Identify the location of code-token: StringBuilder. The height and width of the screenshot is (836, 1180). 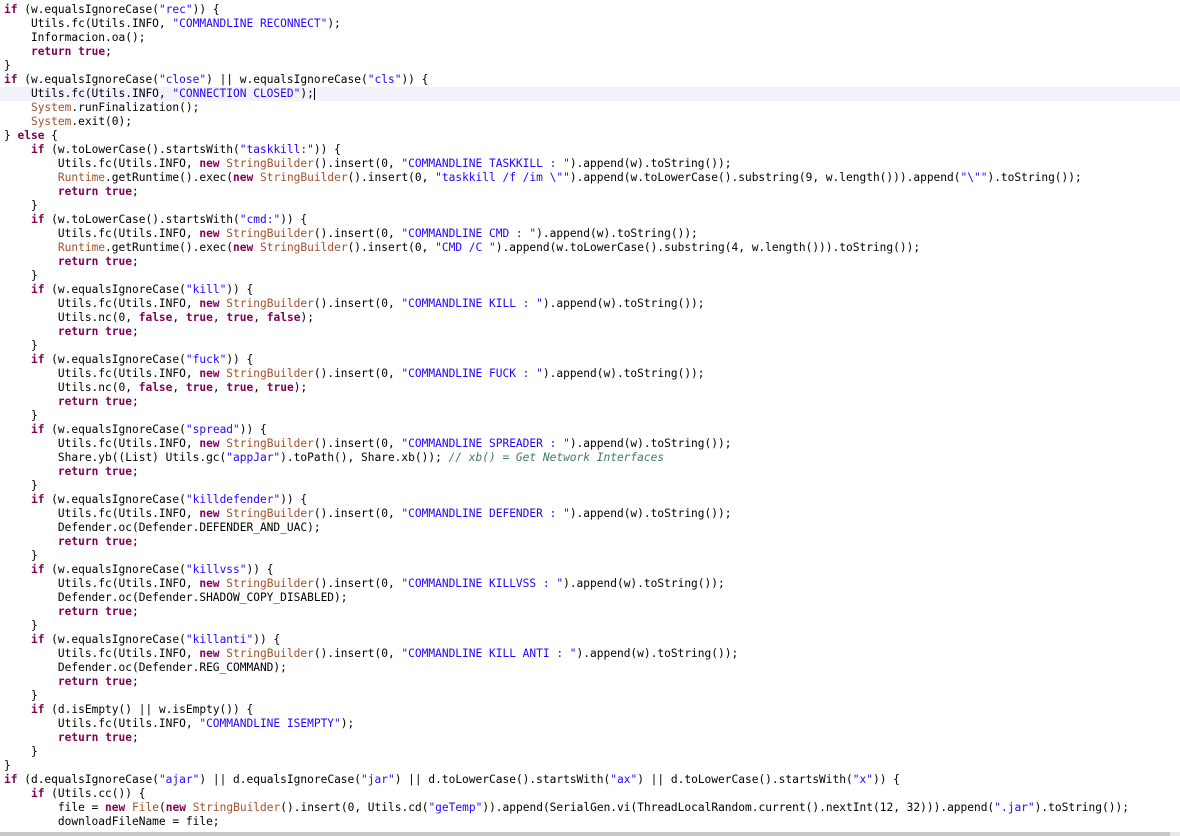
(304, 177).